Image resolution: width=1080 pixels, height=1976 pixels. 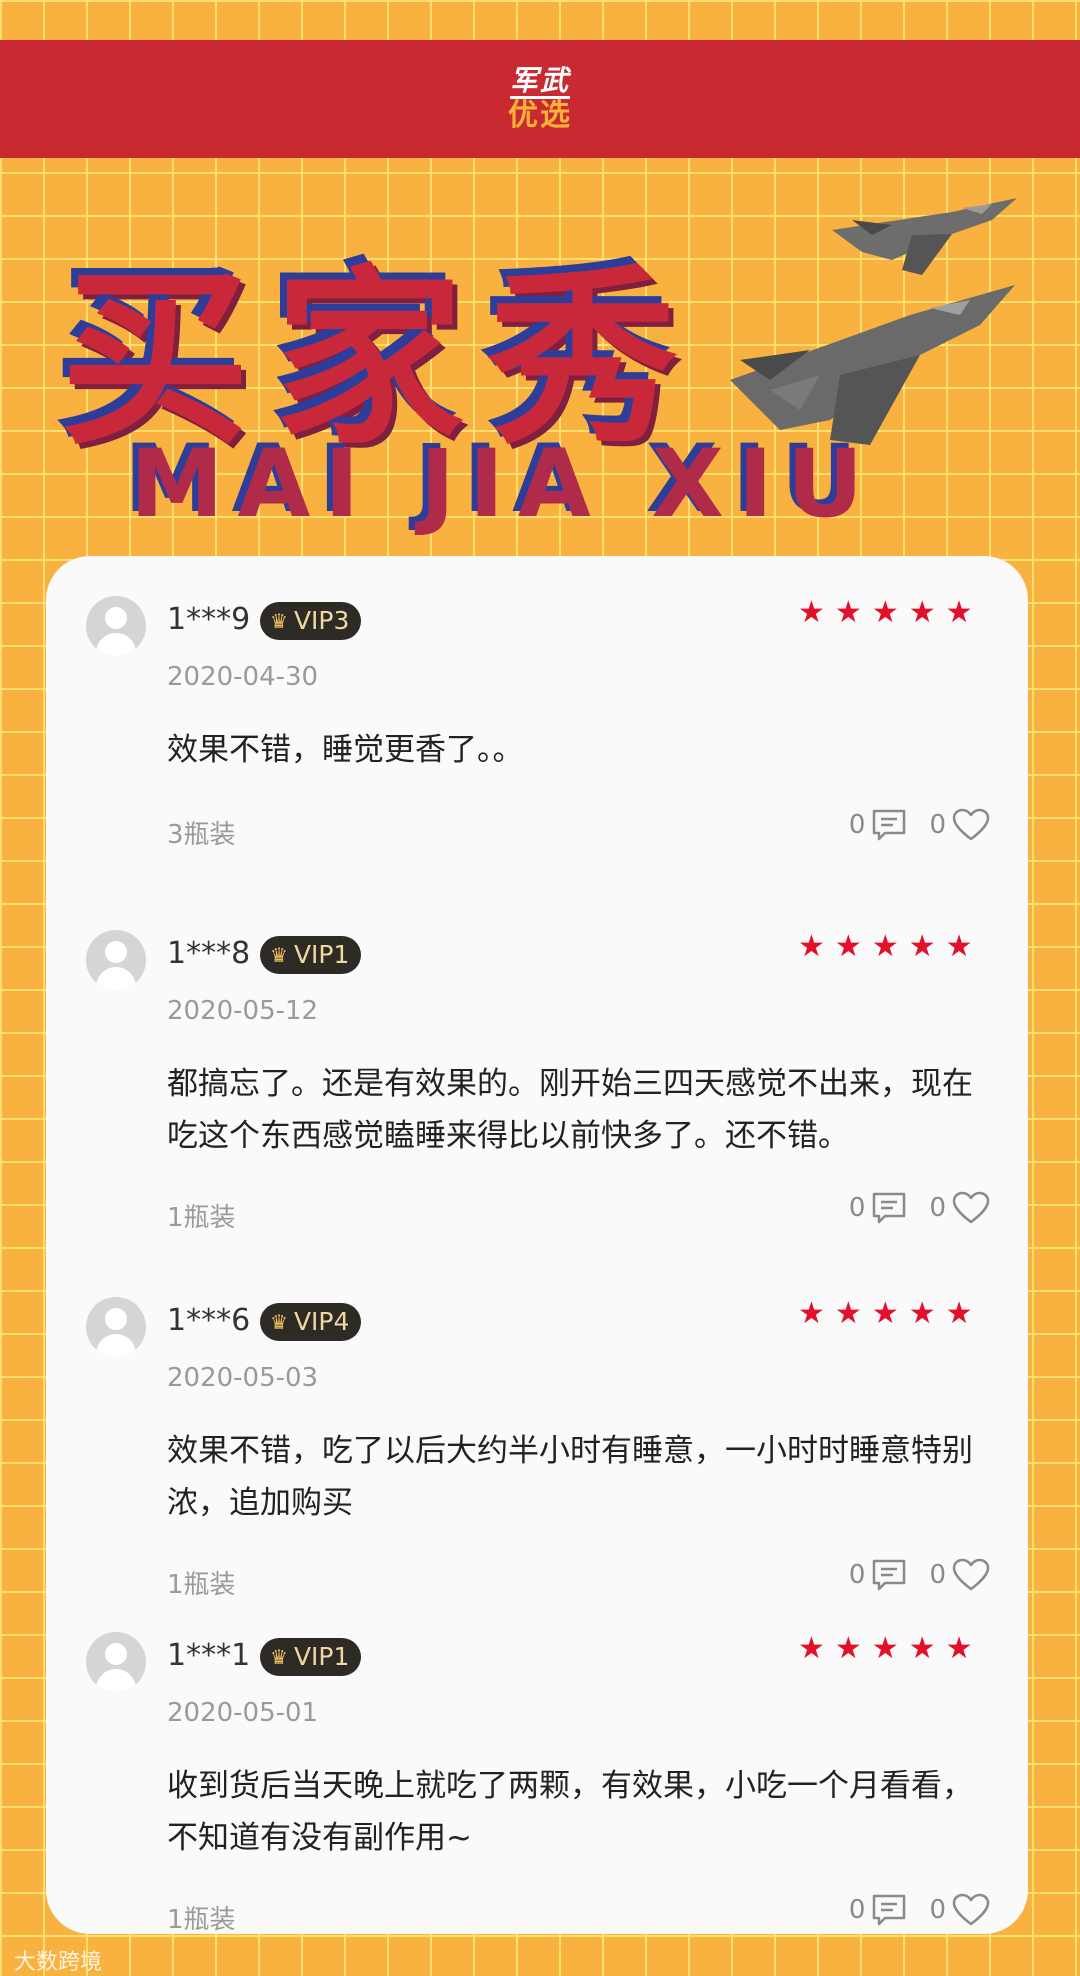 I want to click on brand-logo-top: 军武, so click(x=539, y=82).